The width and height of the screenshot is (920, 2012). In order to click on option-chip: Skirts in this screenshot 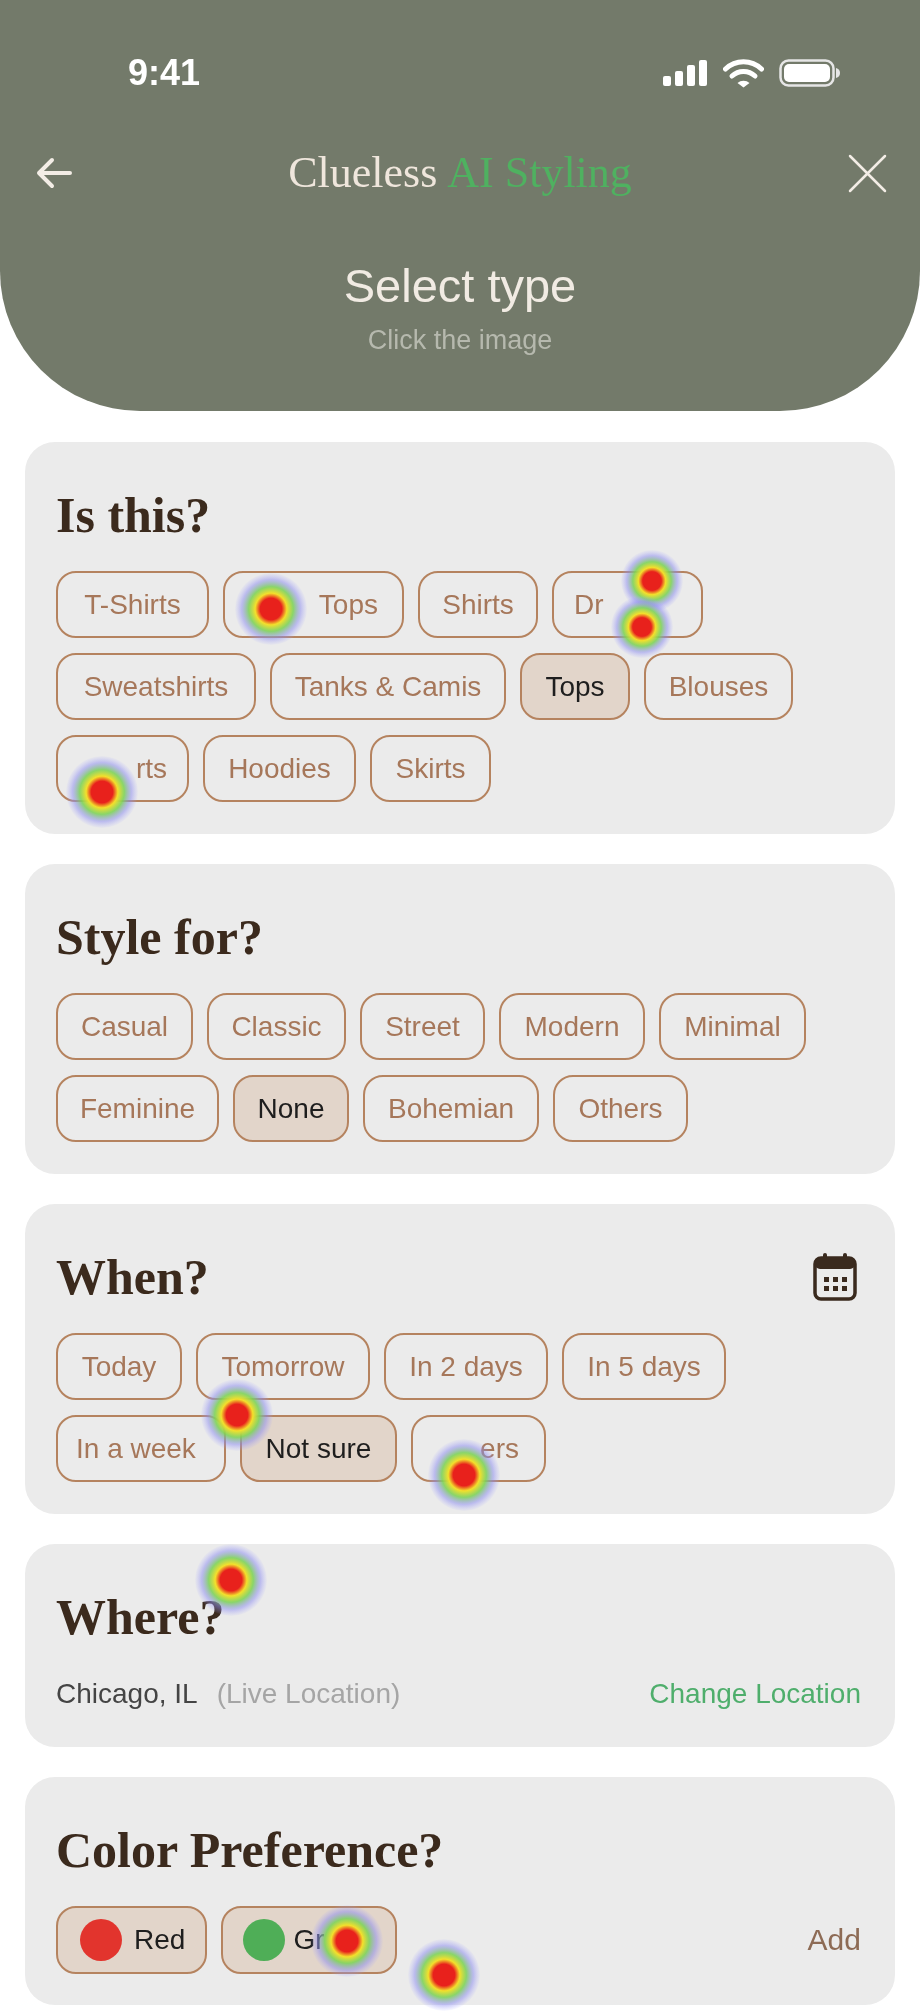, I will do `click(430, 768)`.